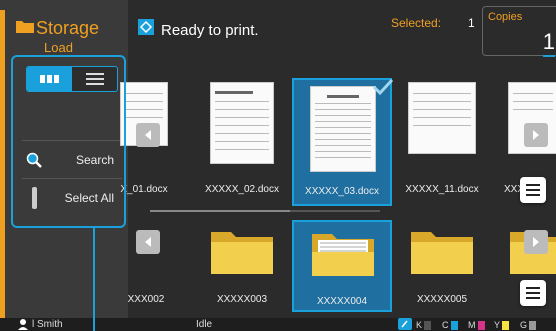 Image resolution: width=556 pixels, height=331 pixels. I want to click on page-title: Storage, so click(68, 28).